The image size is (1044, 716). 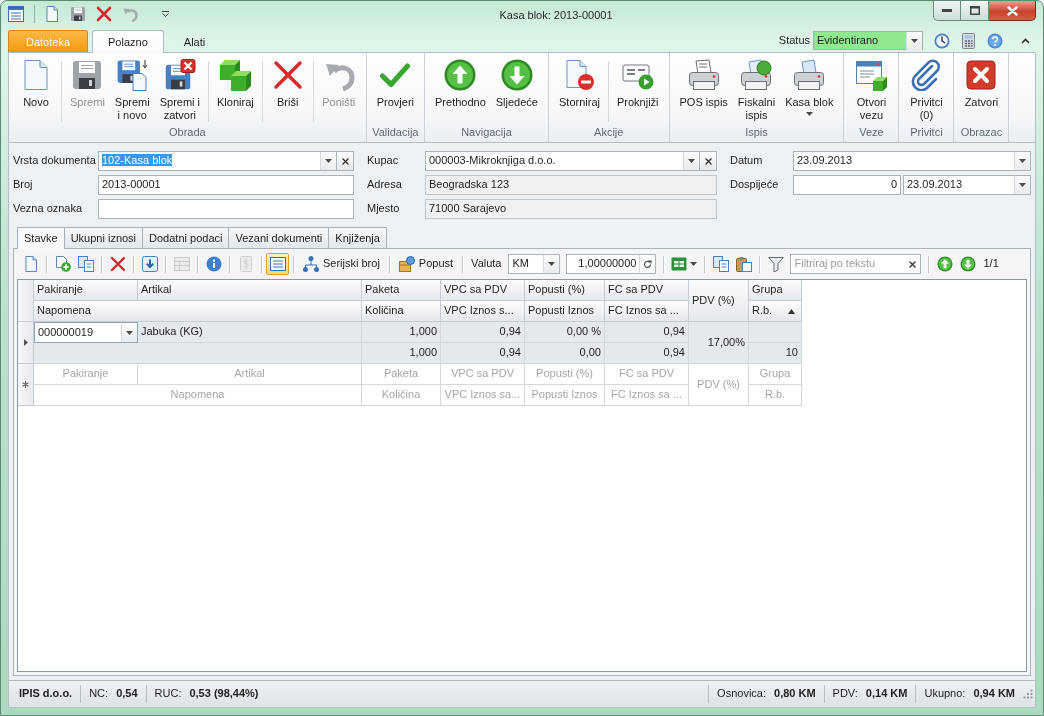 I want to click on chevron-down-icon, so click(x=165, y=14).